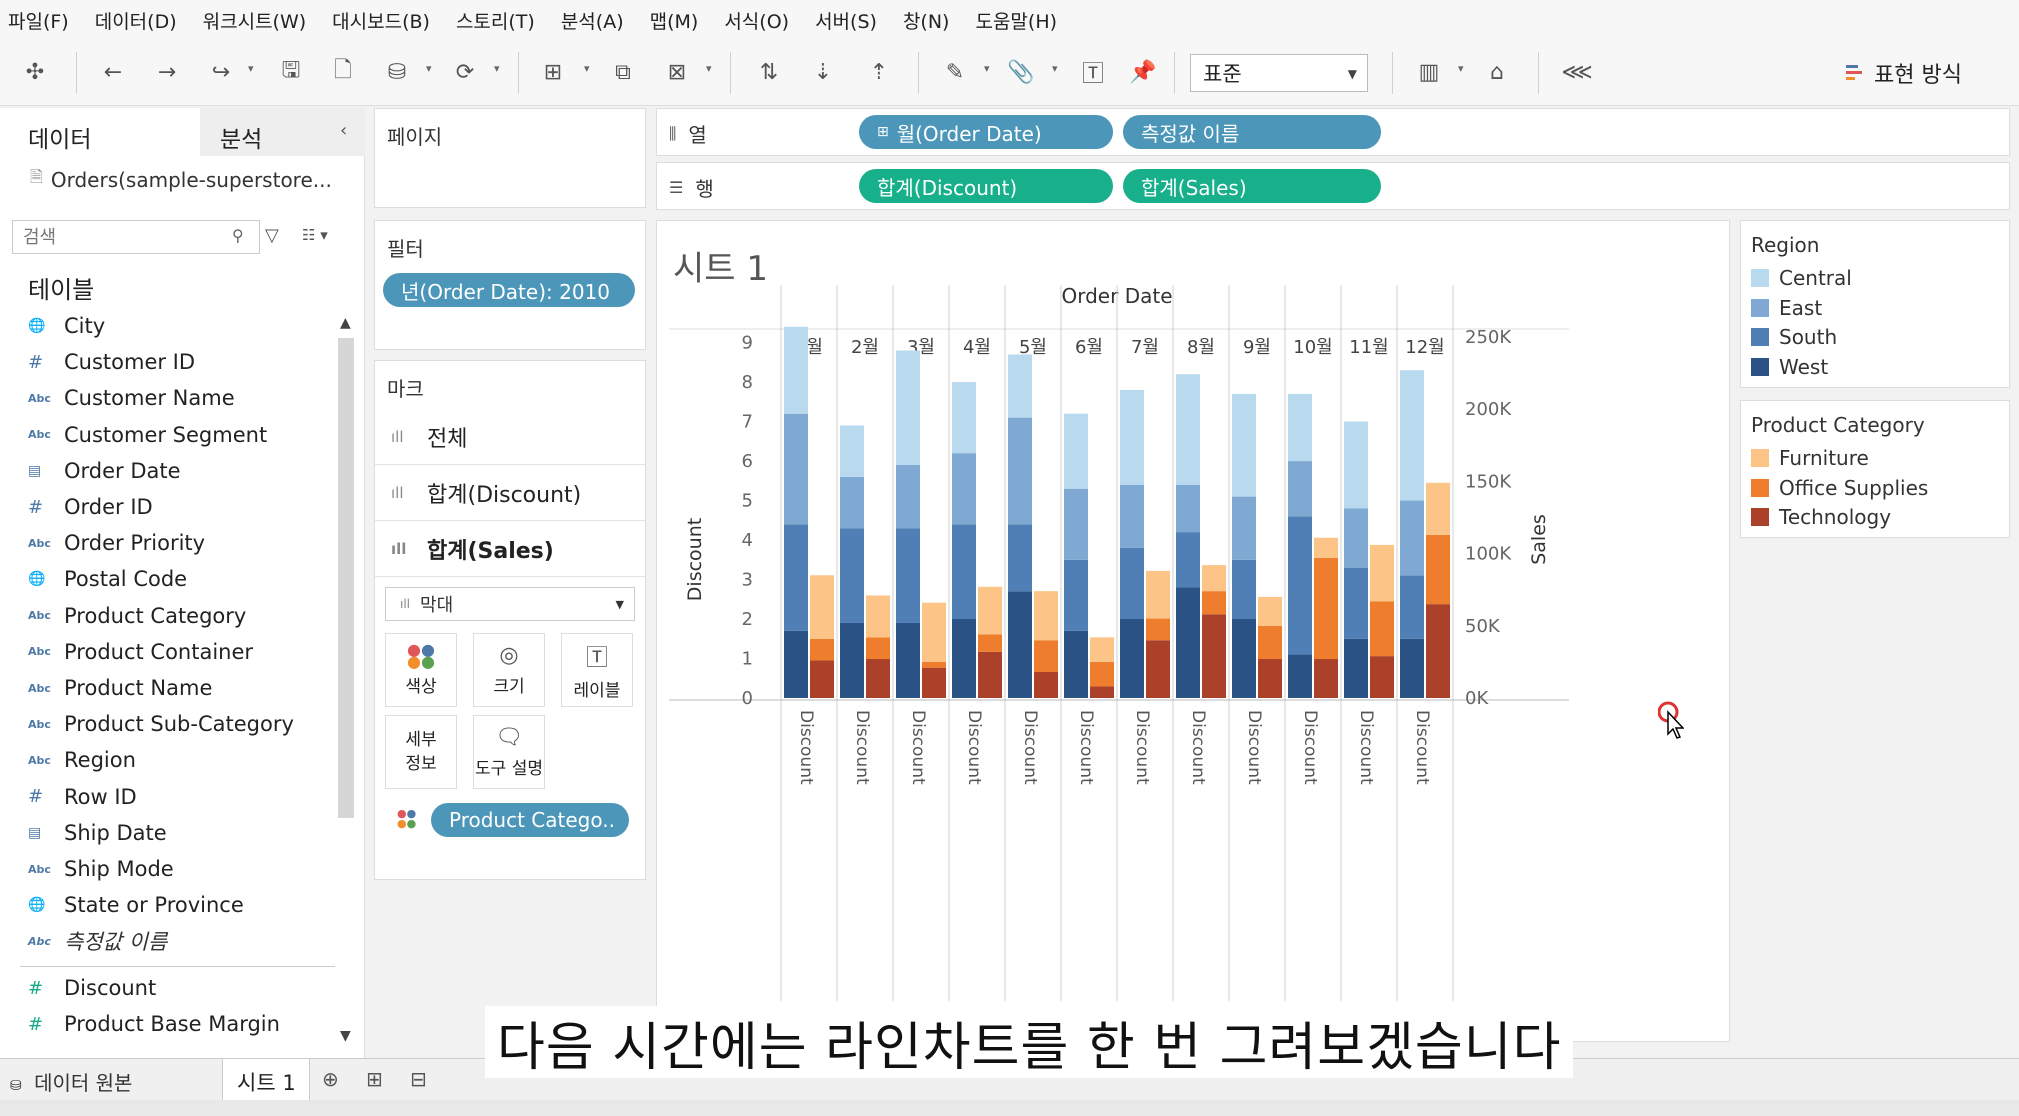 The width and height of the screenshot is (2019, 1116). What do you see at coordinates (509, 670) in the screenshot?
I see `size-button: ◎ 크기` at bounding box center [509, 670].